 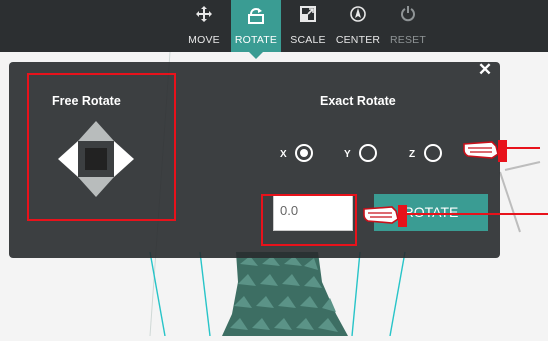 What do you see at coordinates (407, 40) in the screenshot?
I see `reset-label: RESET` at bounding box center [407, 40].